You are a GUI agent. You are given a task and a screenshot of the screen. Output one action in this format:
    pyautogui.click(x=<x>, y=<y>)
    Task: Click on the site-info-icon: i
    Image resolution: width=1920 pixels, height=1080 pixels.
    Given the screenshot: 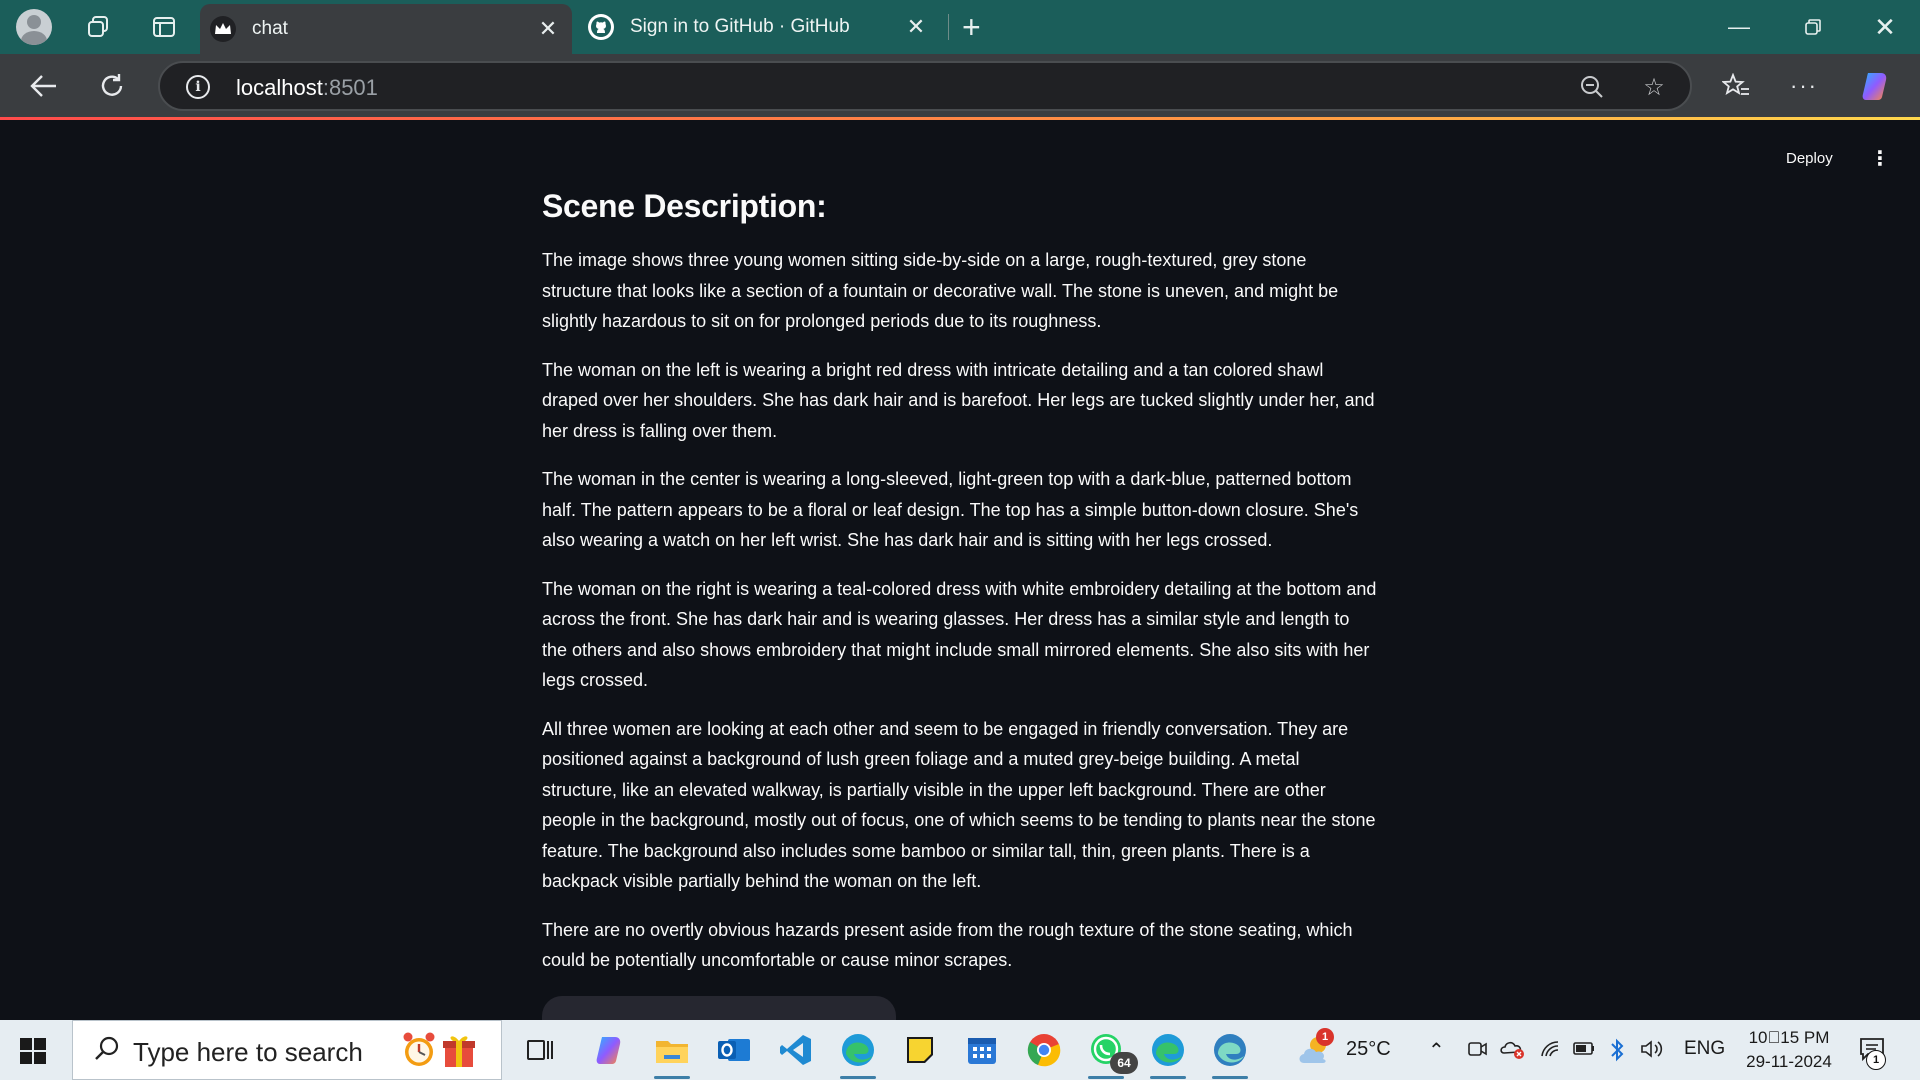 What is the action you would take?
    pyautogui.click(x=198, y=87)
    